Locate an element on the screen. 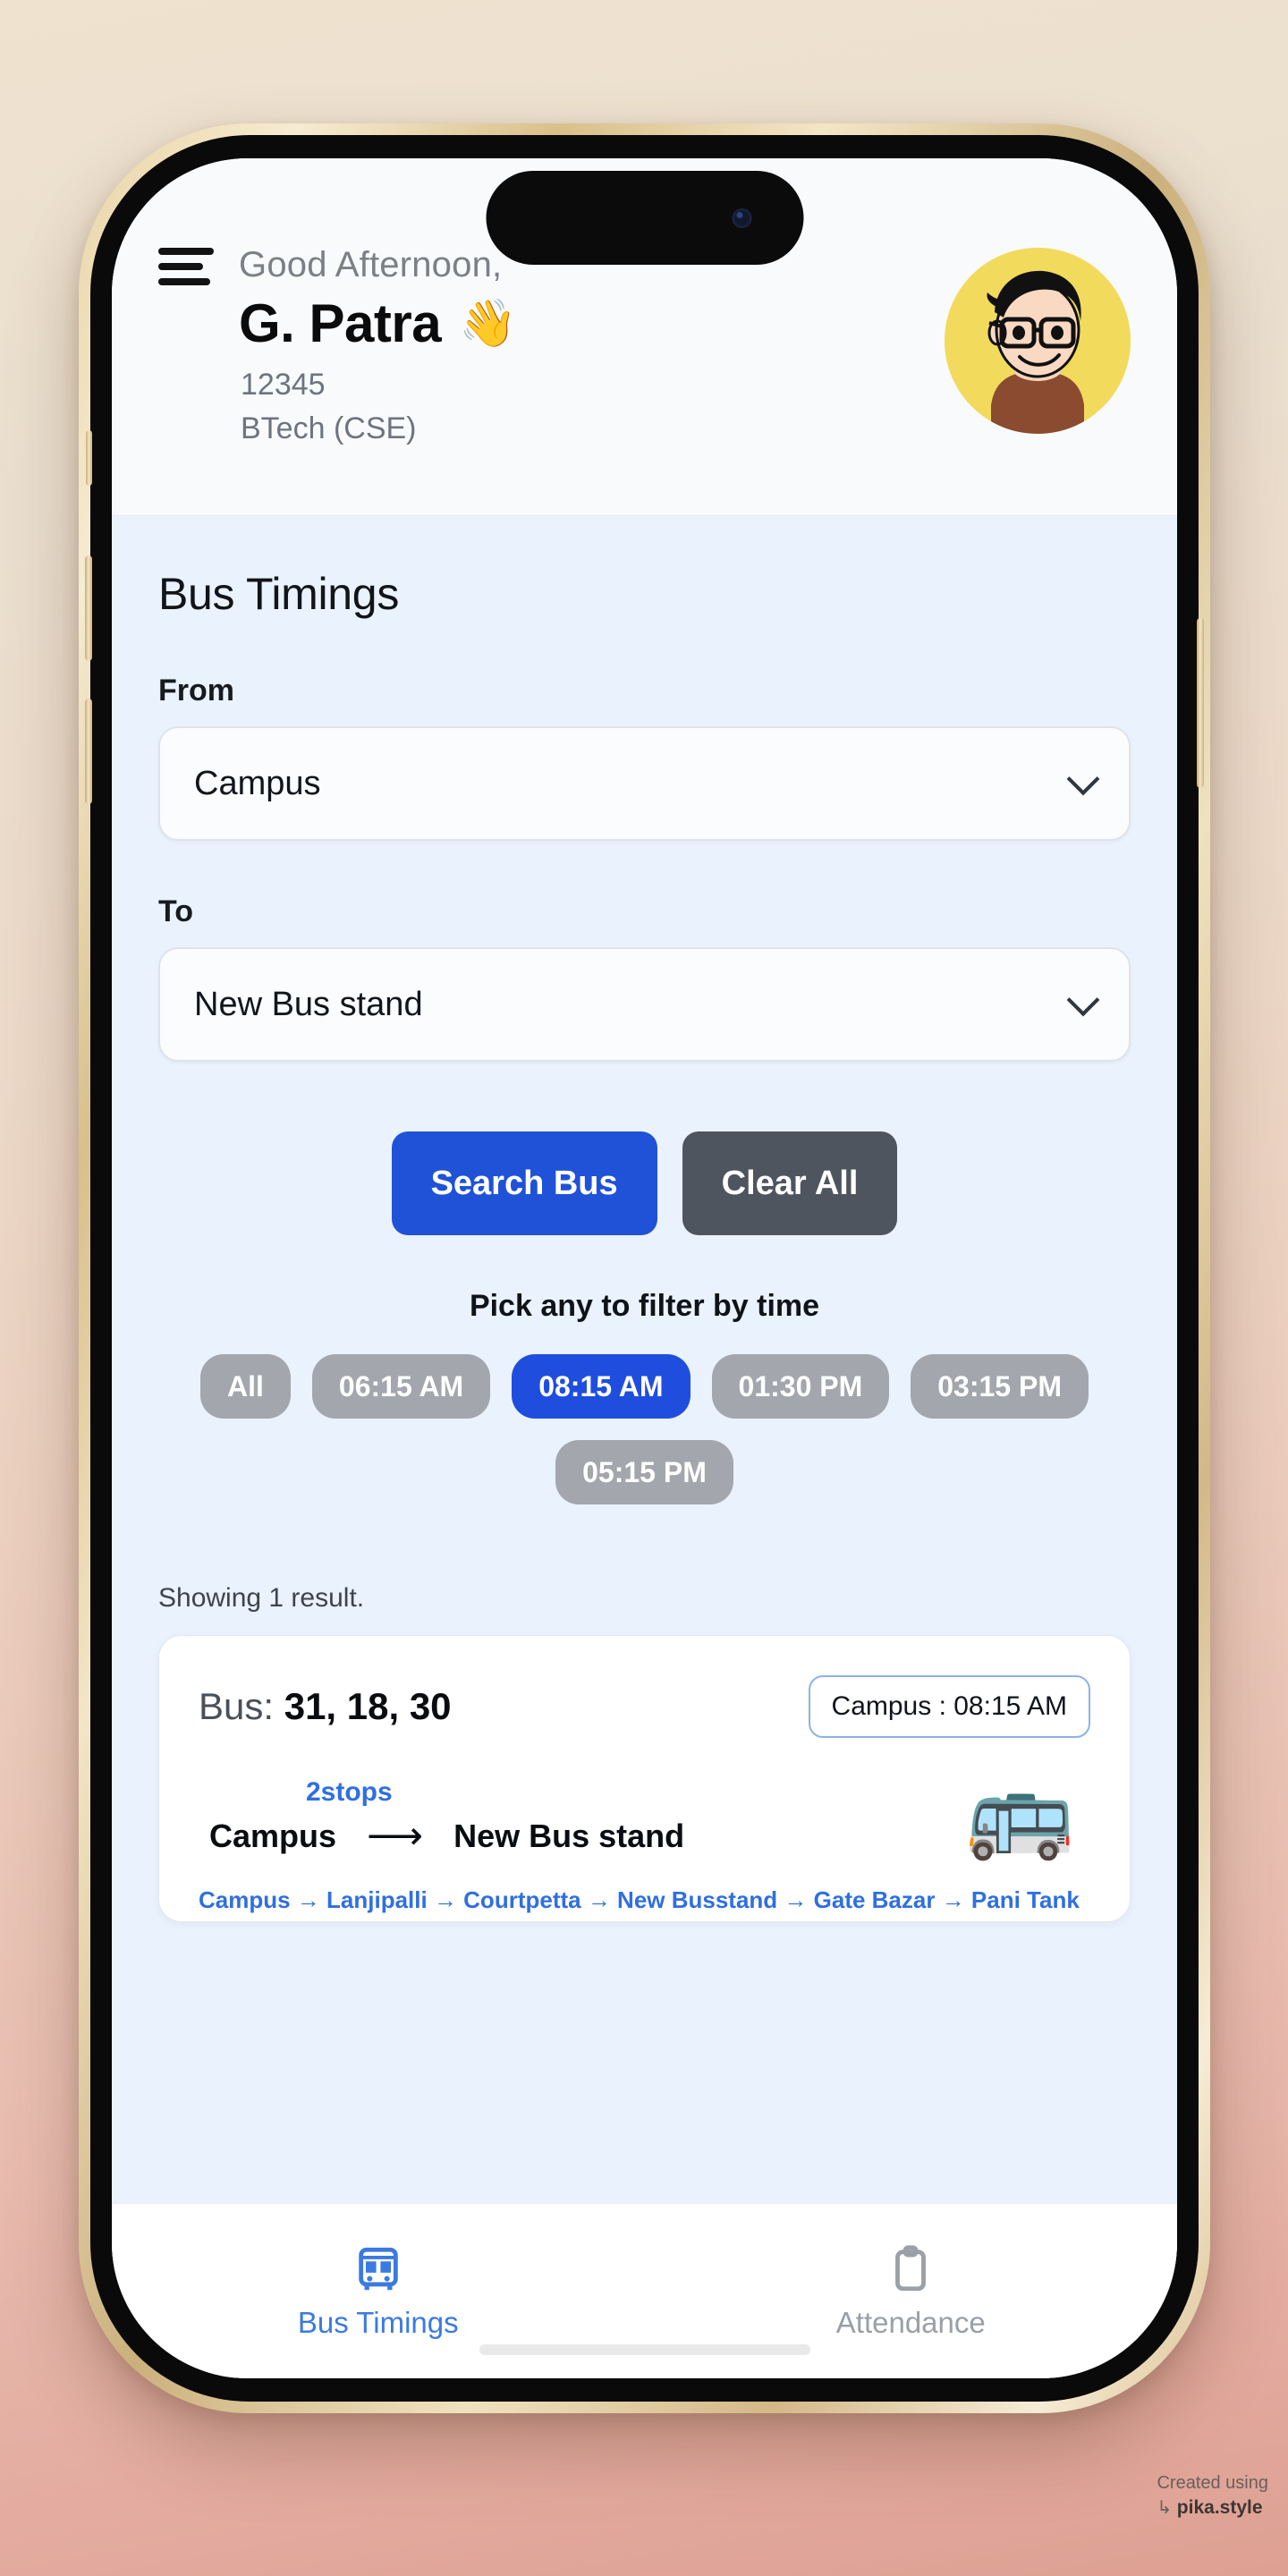 This screenshot has width=1288, height=2576. route-origin: Campus is located at coordinates (273, 1836).